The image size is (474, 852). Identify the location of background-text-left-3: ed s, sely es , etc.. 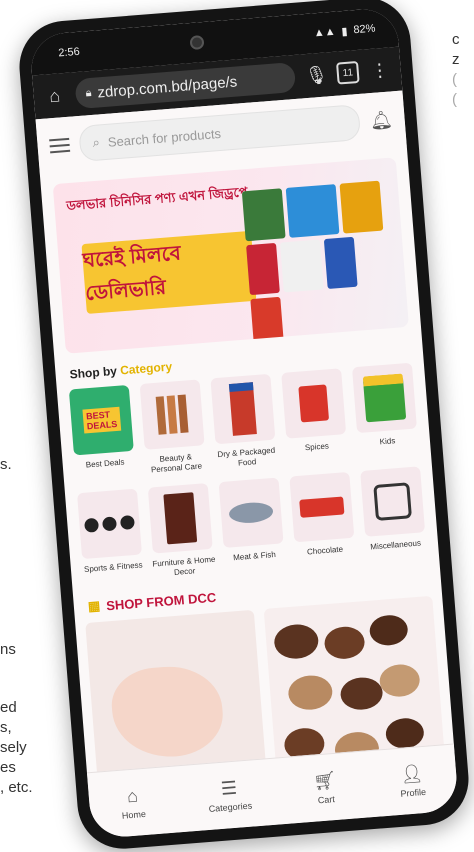
(16, 748).